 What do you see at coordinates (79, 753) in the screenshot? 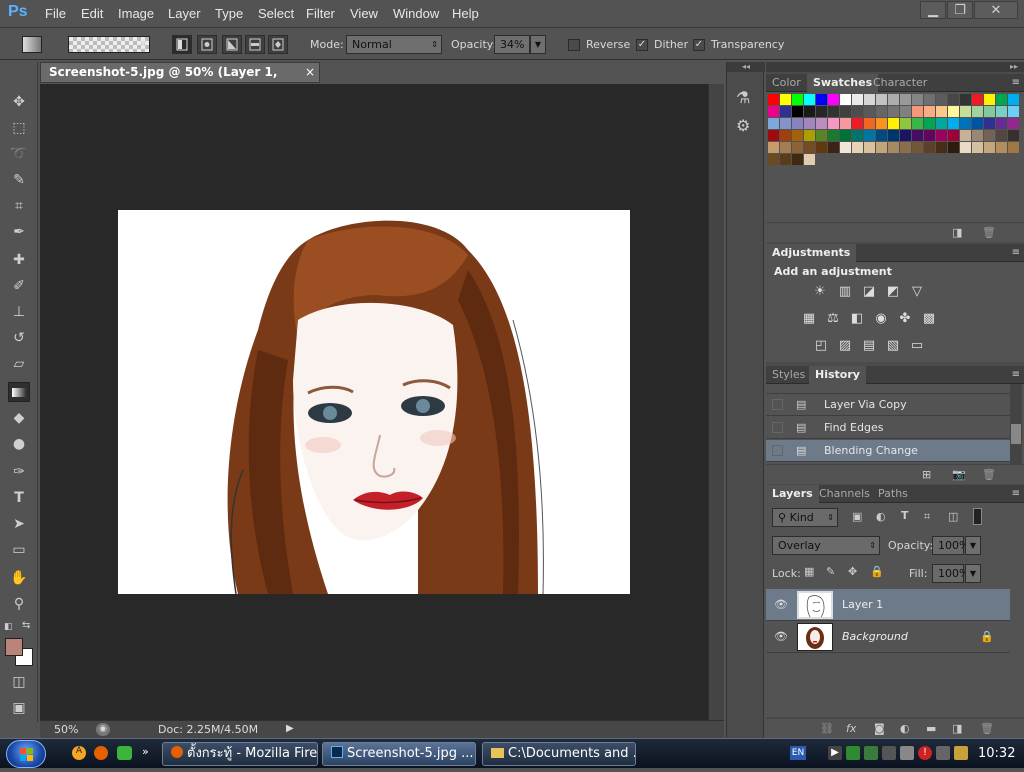
I see `quicklaunch-avast-icon: A` at bounding box center [79, 753].